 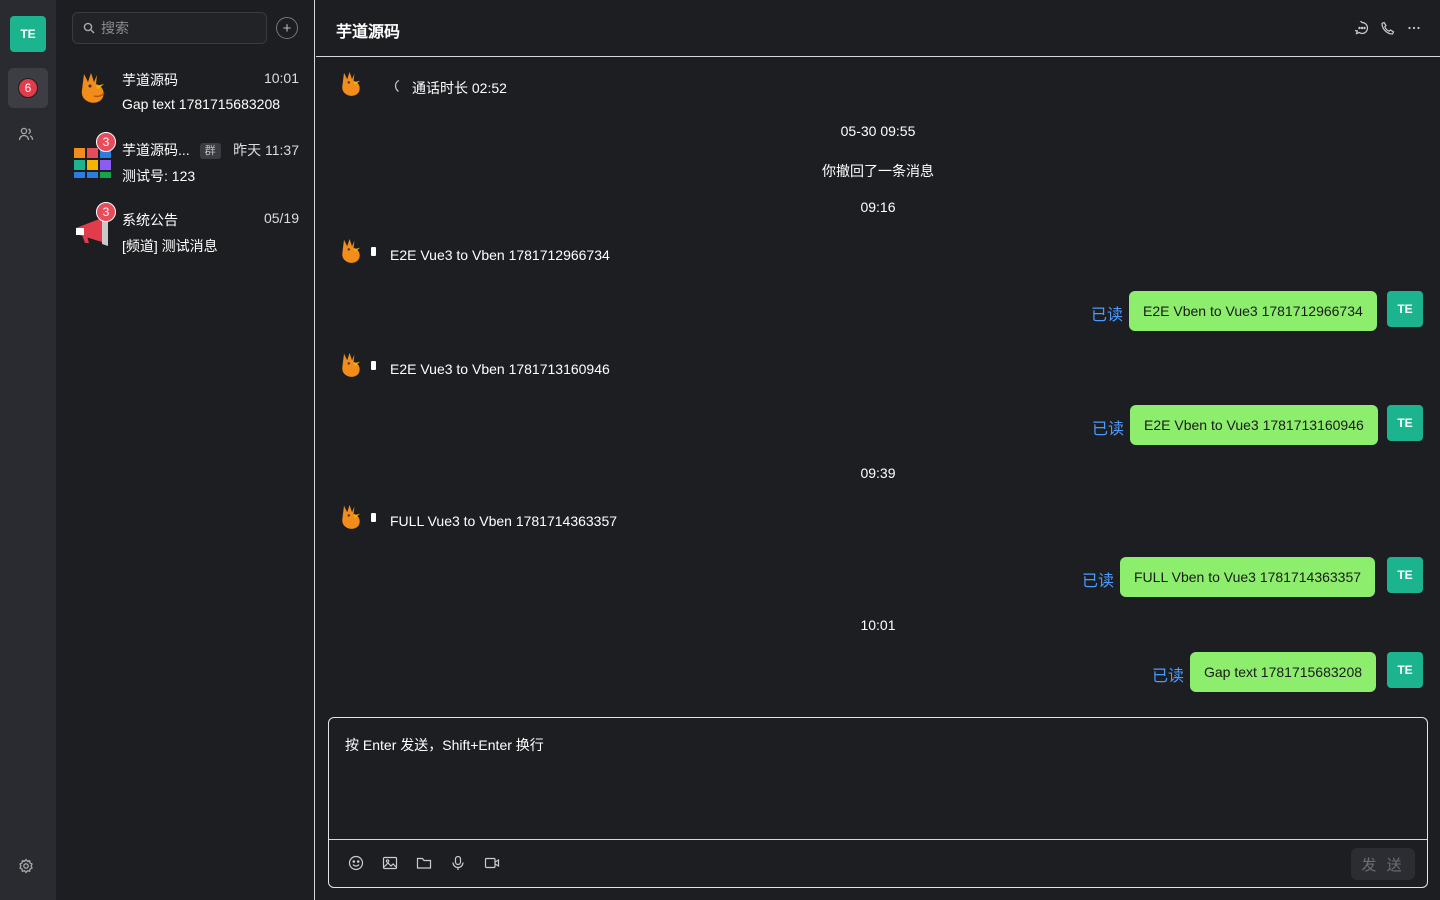 What do you see at coordinates (115, 28) in the screenshot?
I see `search-placeholder: 搜索` at bounding box center [115, 28].